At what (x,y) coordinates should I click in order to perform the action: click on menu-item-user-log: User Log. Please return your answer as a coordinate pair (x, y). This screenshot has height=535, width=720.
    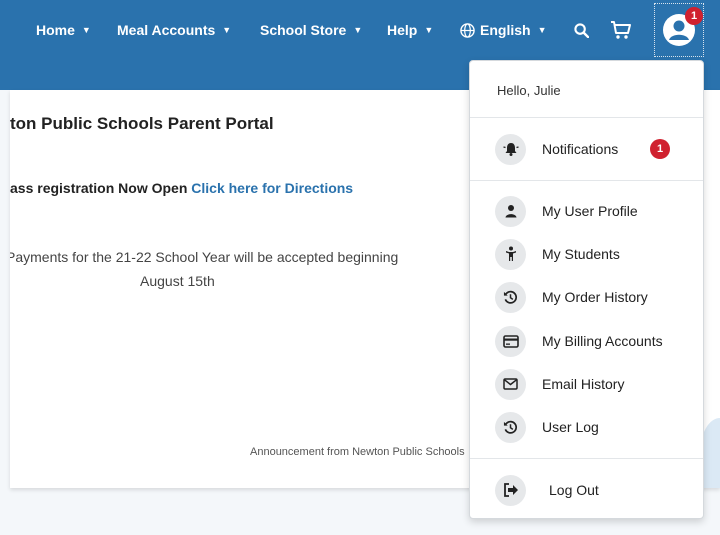
    Looking at the image, I should click on (586, 427).